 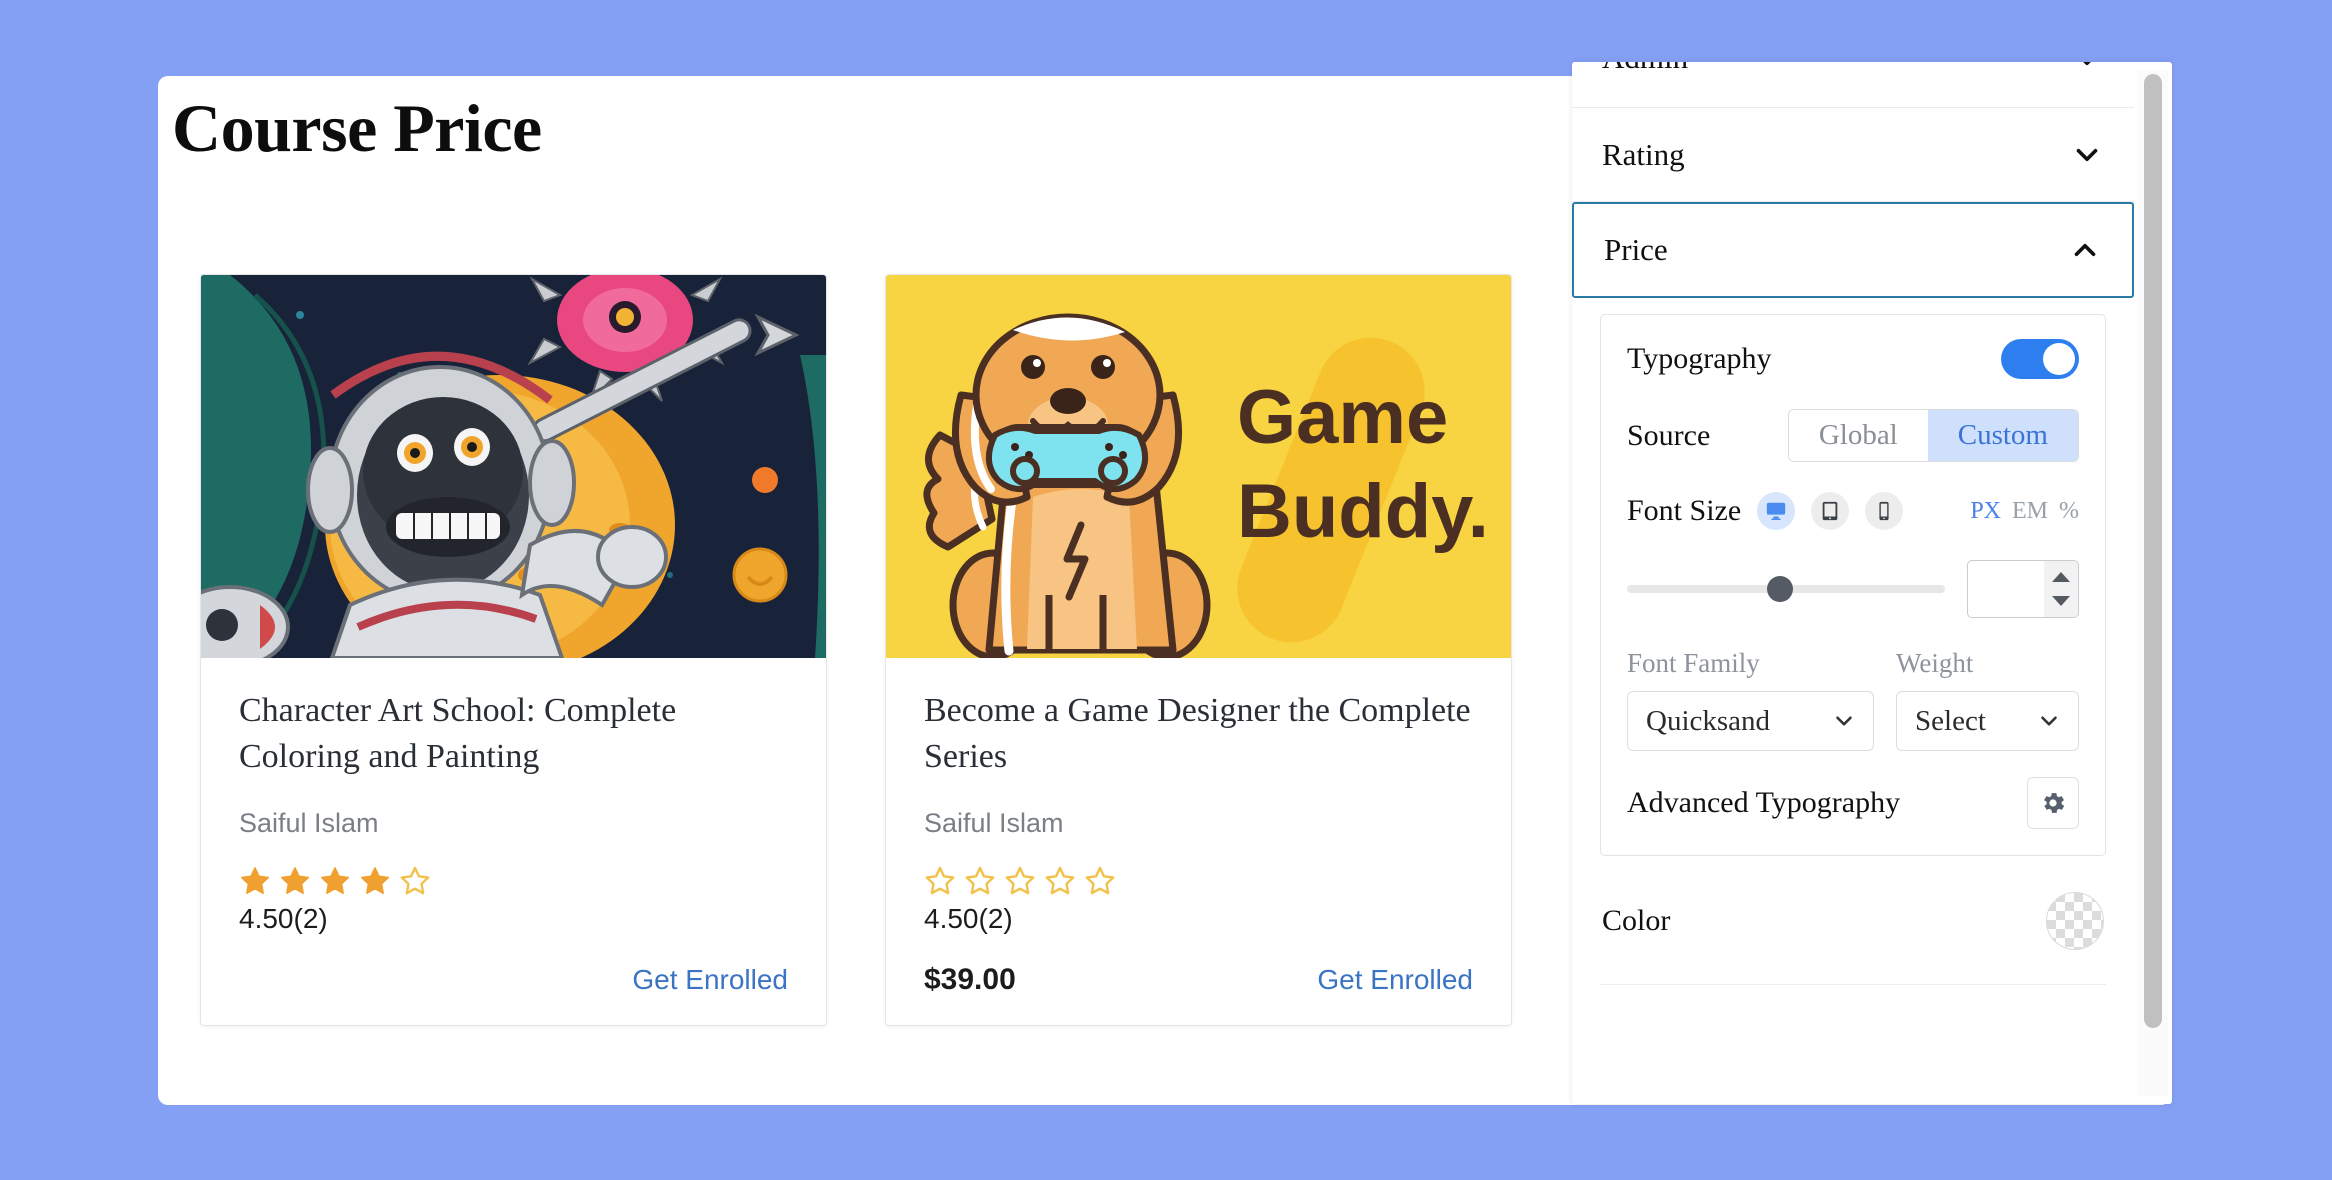 I want to click on font-weight-label: Weight, so click(x=1935, y=663).